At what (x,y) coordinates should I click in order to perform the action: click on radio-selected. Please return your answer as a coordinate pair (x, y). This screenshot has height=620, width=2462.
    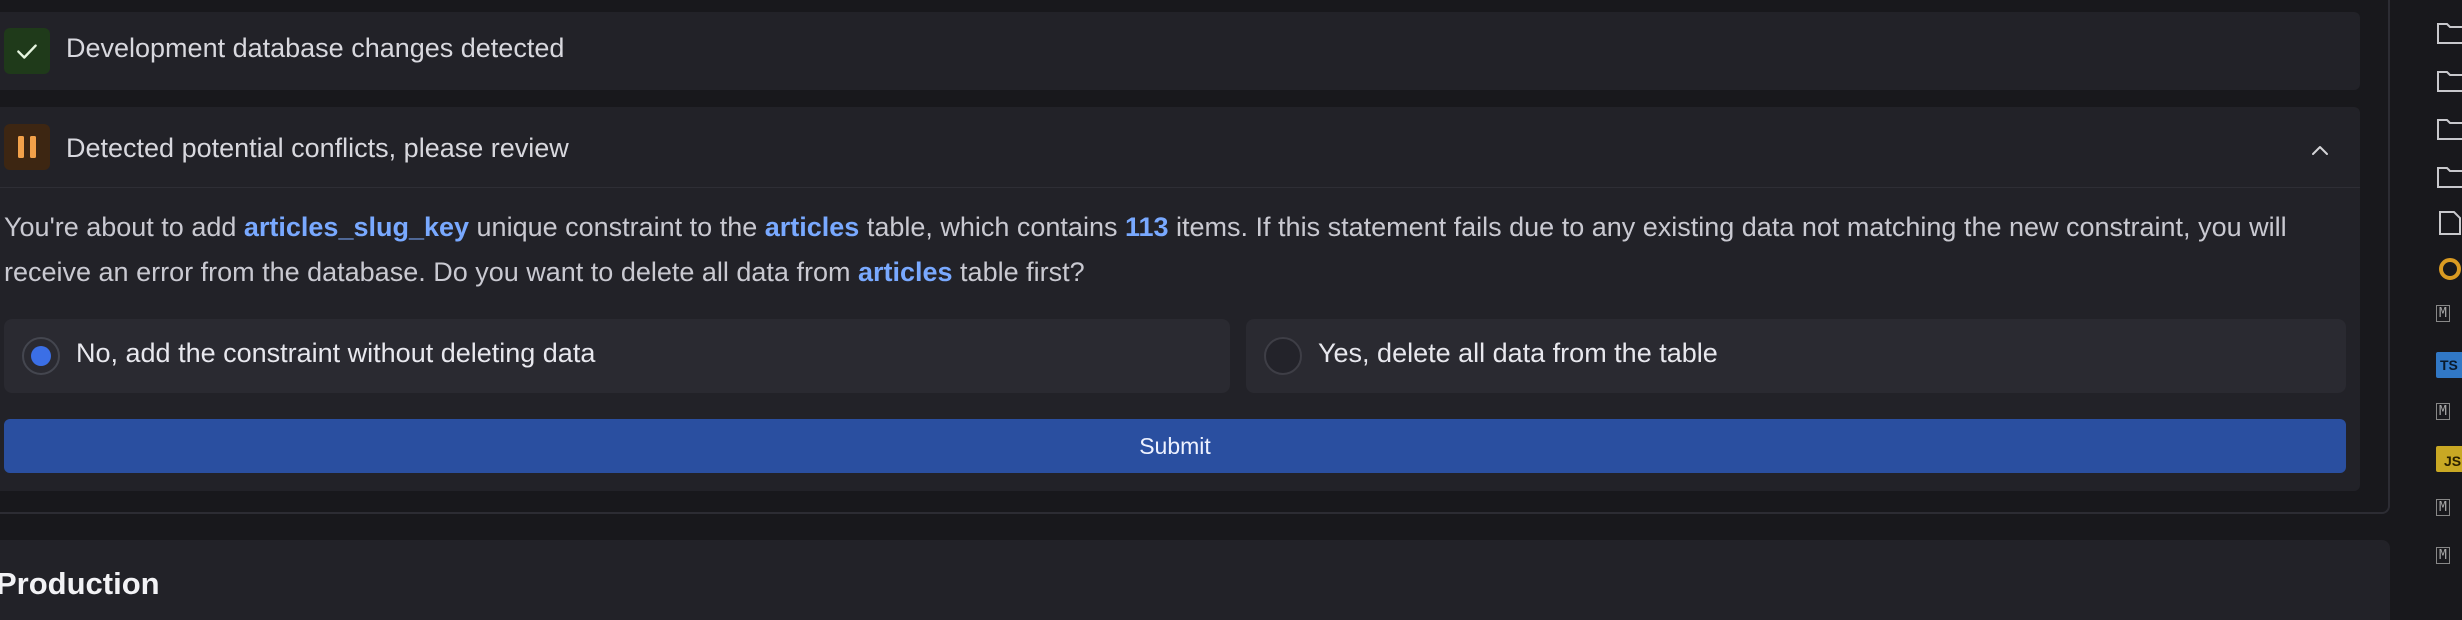
    Looking at the image, I should click on (41, 356).